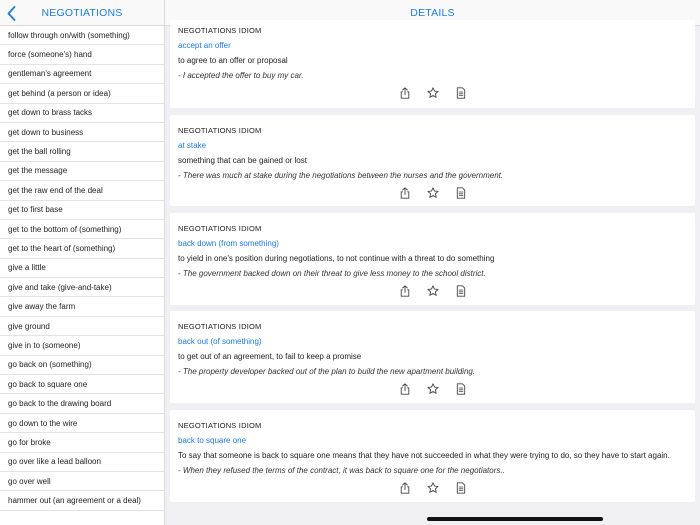 This screenshot has height=525, width=700. I want to click on list-item: get the ball rolling, so click(82, 152).